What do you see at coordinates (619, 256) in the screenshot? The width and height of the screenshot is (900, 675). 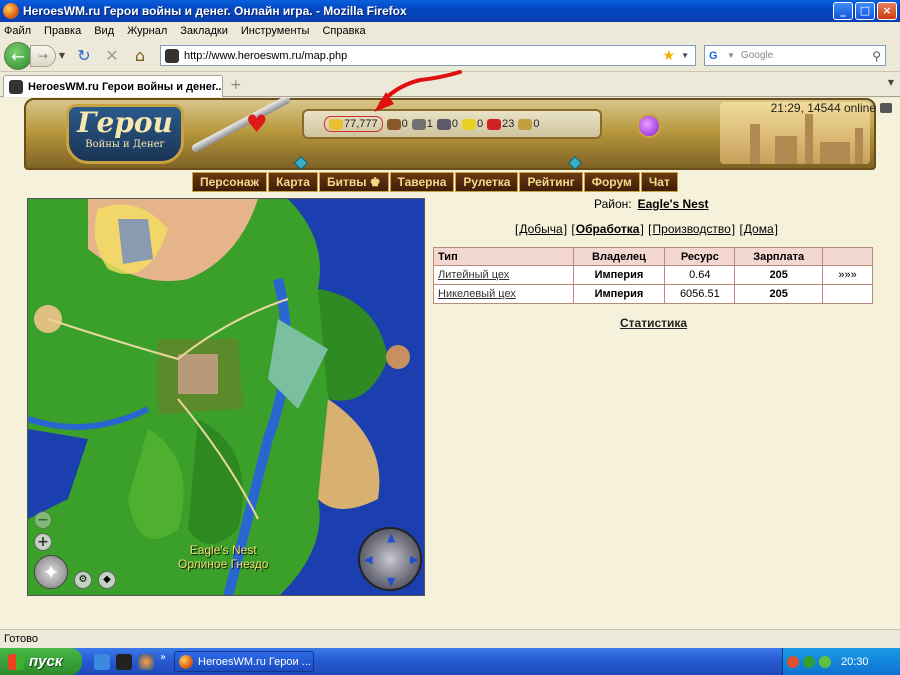 I see `col-owner: Владелец` at bounding box center [619, 256].